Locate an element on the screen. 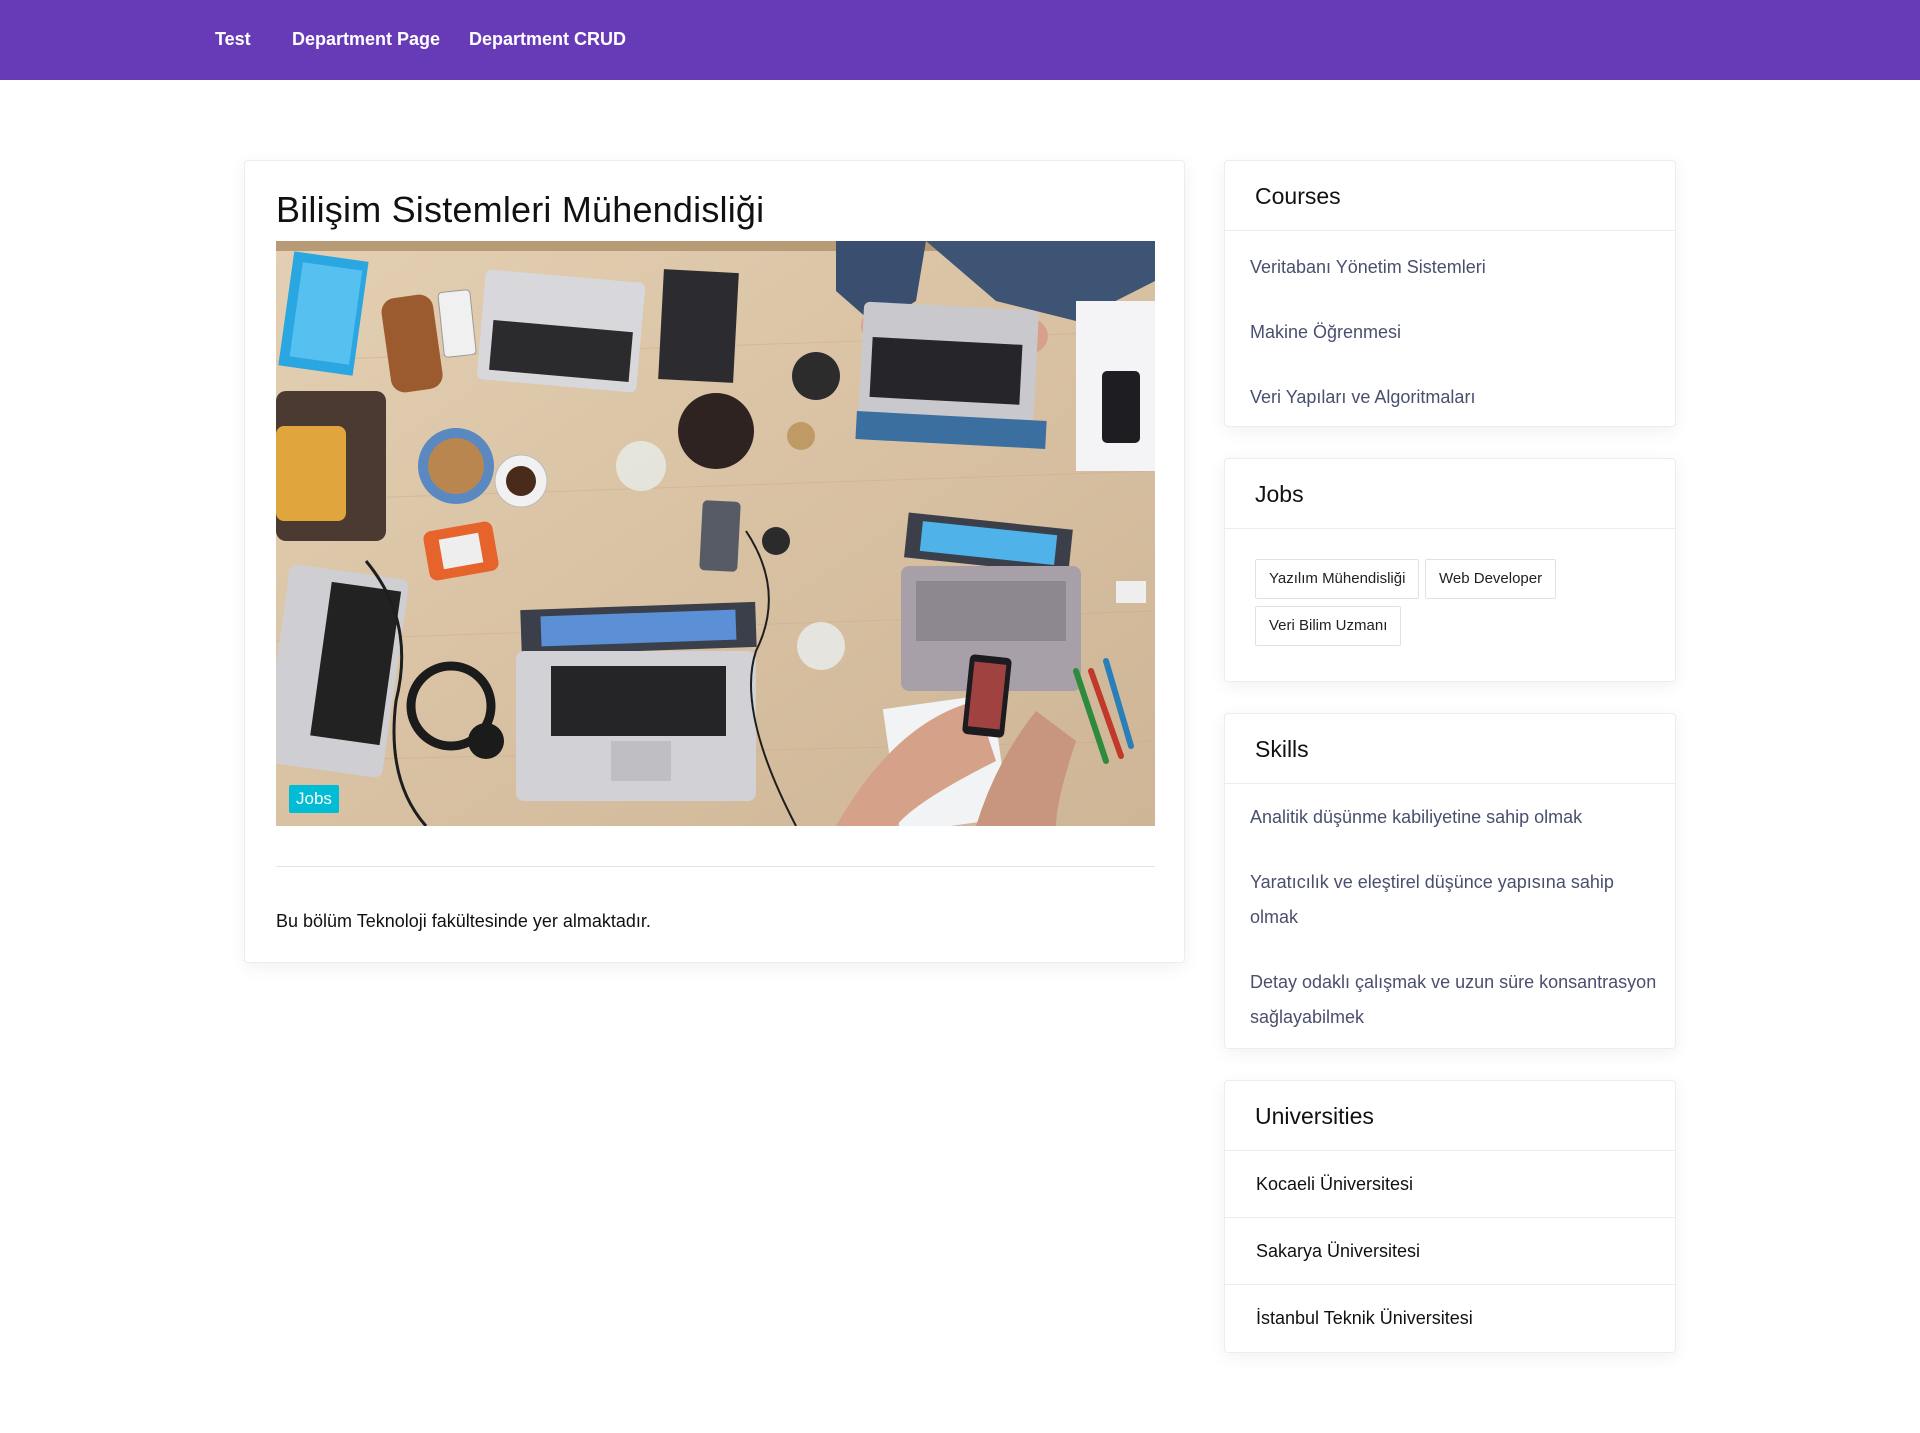  courses-title: Courses is located at coordinates (1298, 196).